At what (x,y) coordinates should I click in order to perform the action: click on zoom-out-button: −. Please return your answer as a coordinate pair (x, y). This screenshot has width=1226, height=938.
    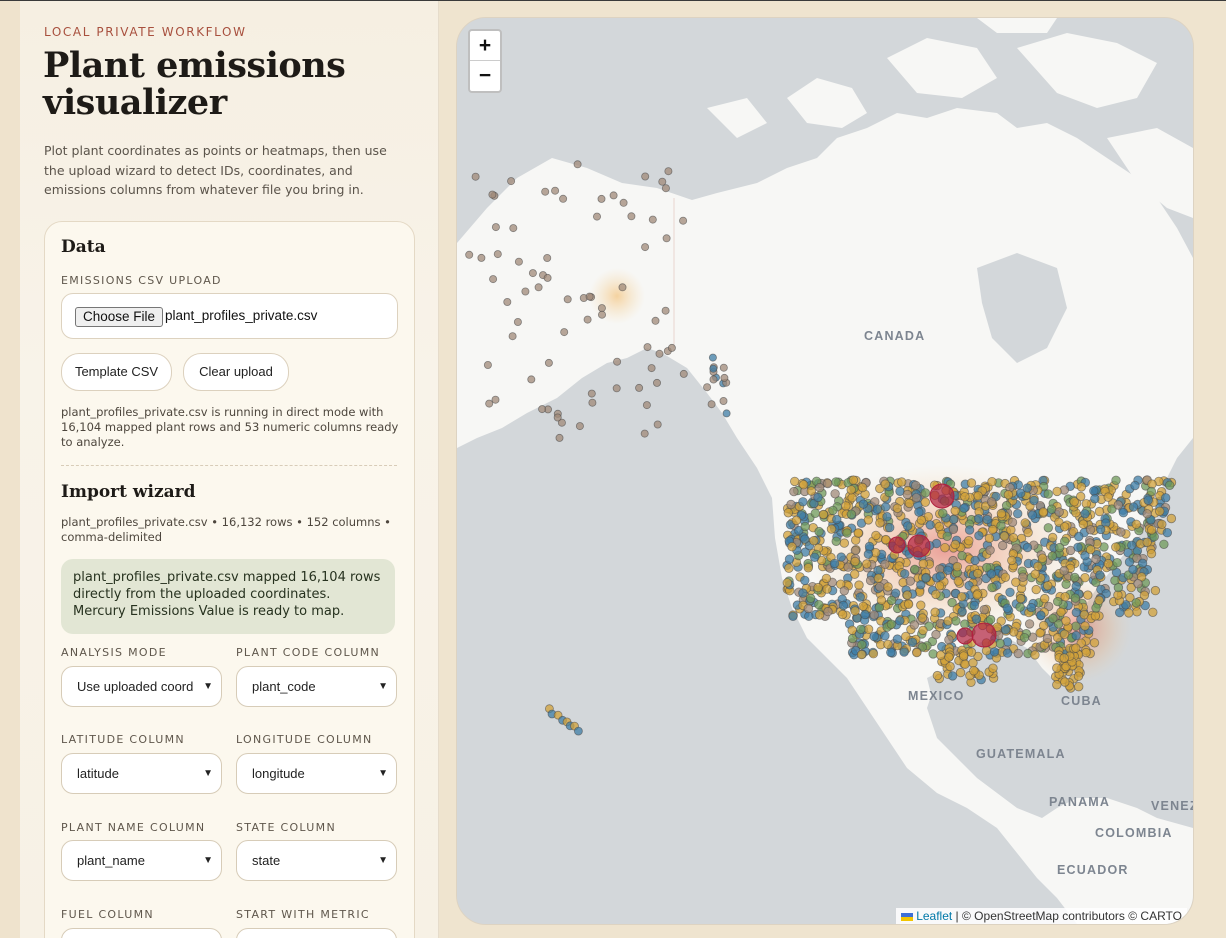
    Looking at the image, I should click on (485, 76).